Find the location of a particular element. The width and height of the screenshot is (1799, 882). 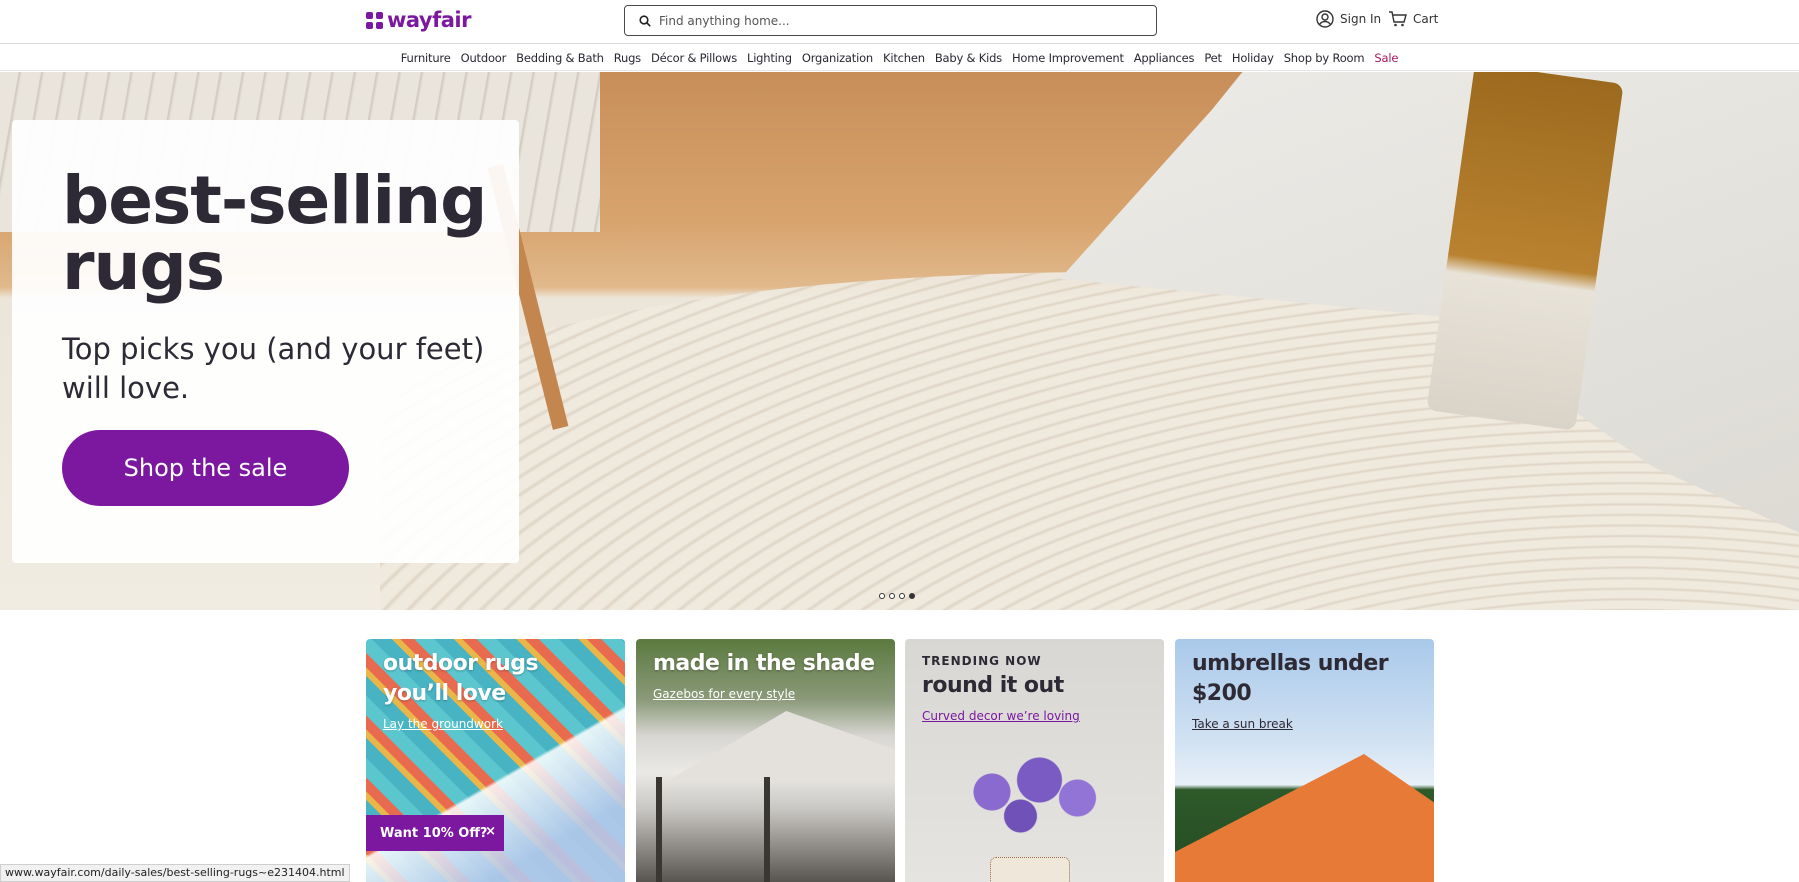

nav-item-lighting: Lighting is located at coordinates (769, 58).